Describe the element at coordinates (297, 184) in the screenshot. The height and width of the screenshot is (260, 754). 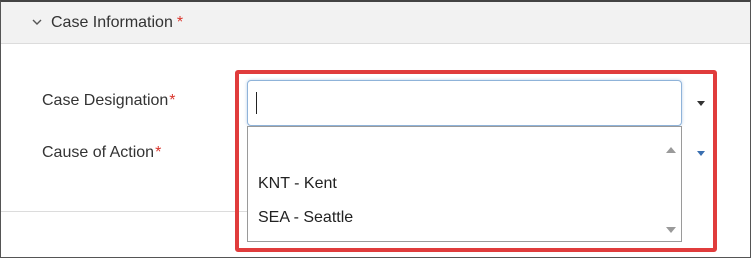
I see `option-knt-kent: KNT - Kent` at that location.